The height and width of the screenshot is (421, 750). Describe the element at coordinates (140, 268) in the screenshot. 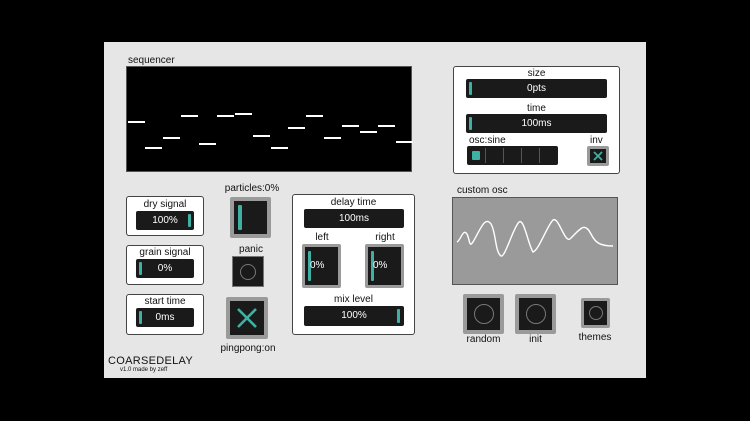

I see `grain-signal-handle` at that location.